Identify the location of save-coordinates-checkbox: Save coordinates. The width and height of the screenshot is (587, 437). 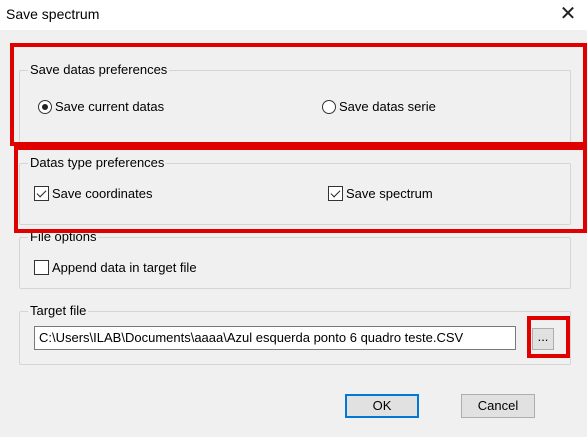
(93, 193).